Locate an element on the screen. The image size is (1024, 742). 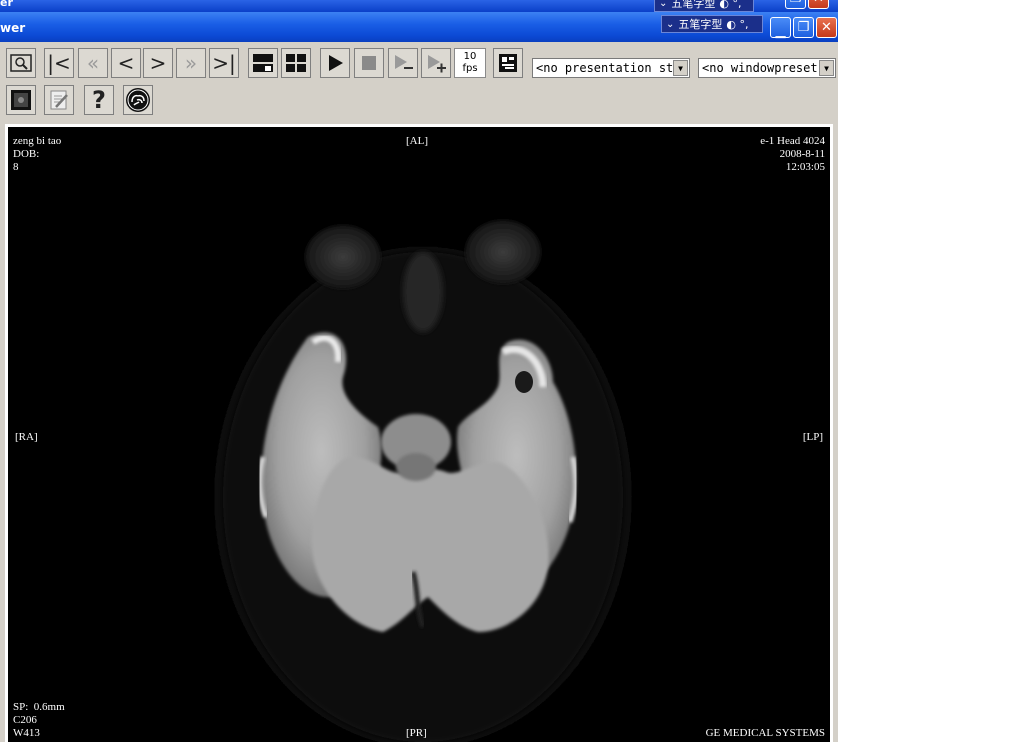
presentation-state-select: <no presentation st ▼ is located at coordinates (611, 68).